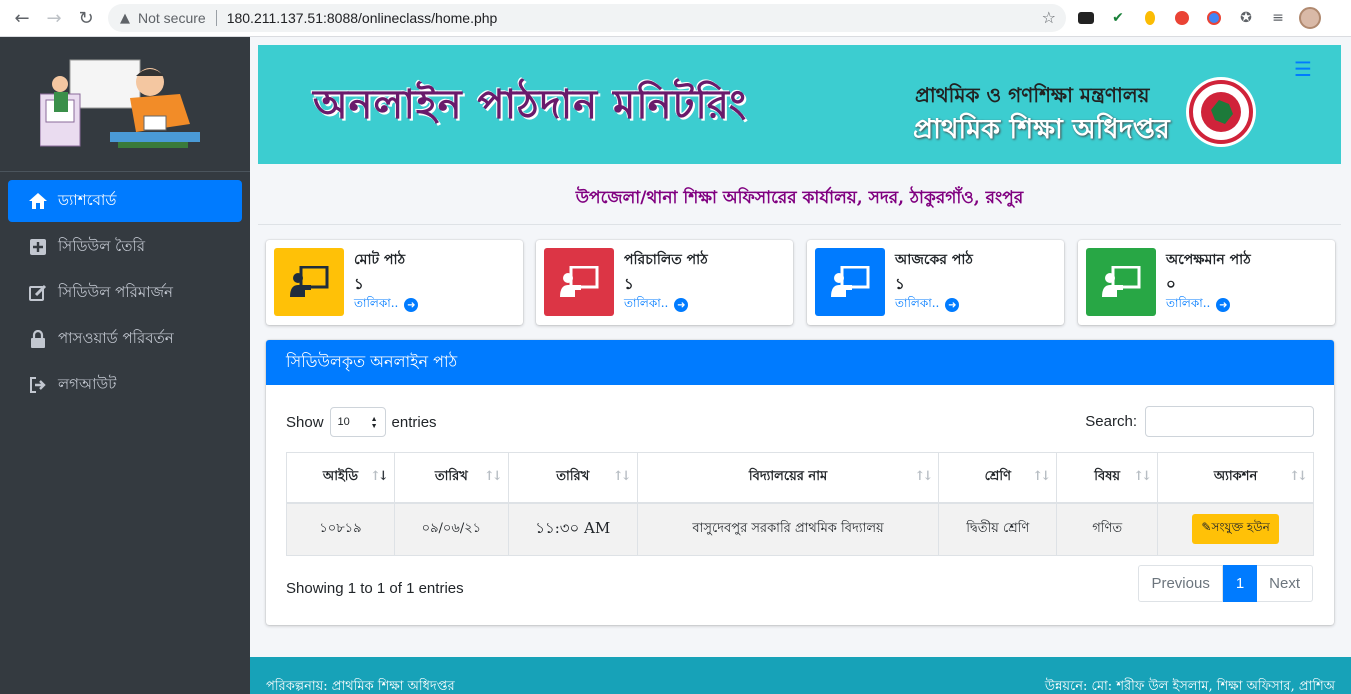 This screenshot has height=694, width=1351. I want to click on sidebar-logo, so click(125, 104).